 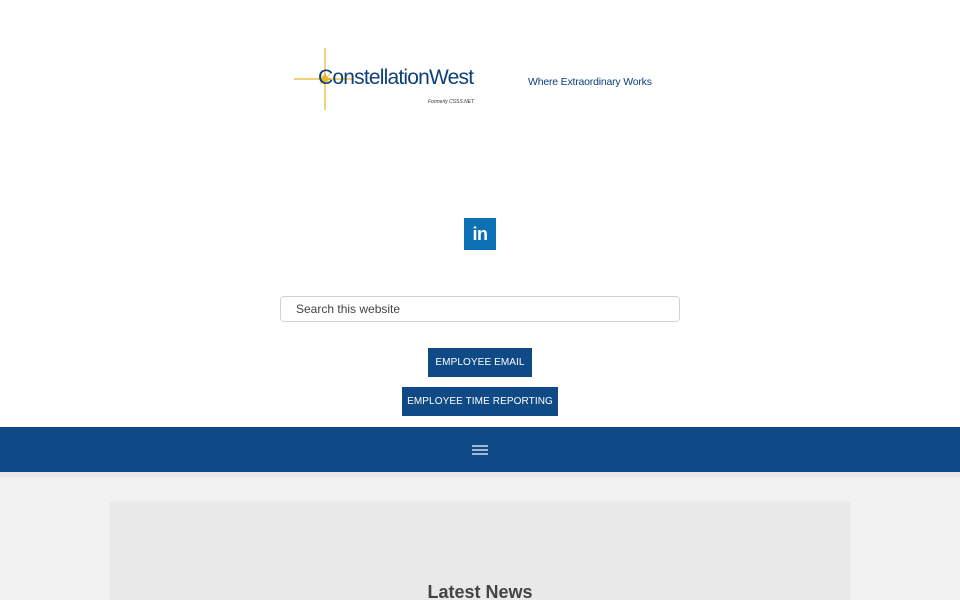 I want to click on linkedin-link: in, so click(x=480, y=234).